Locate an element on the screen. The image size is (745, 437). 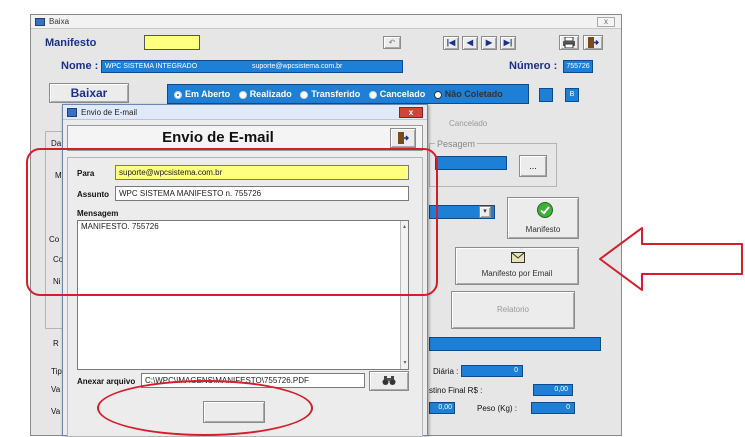
binoculars-icon is located at coordinates (389, 380).